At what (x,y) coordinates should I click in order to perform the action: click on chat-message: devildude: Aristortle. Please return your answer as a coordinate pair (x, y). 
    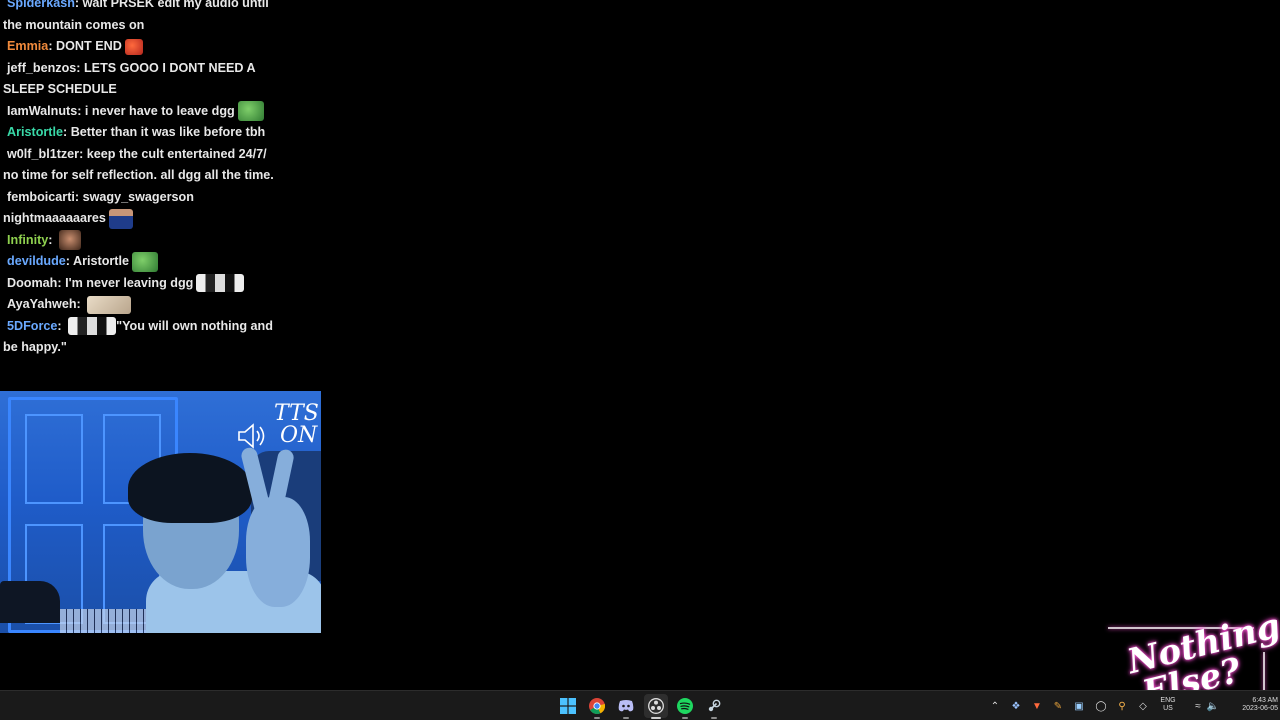
    Looking at the image, I should click on (144, 262).